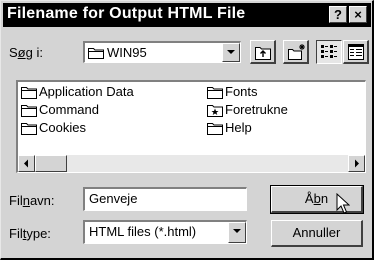 This screenshot has height=260, width=374. I want to click on details-view-icon, so click(356, 52).